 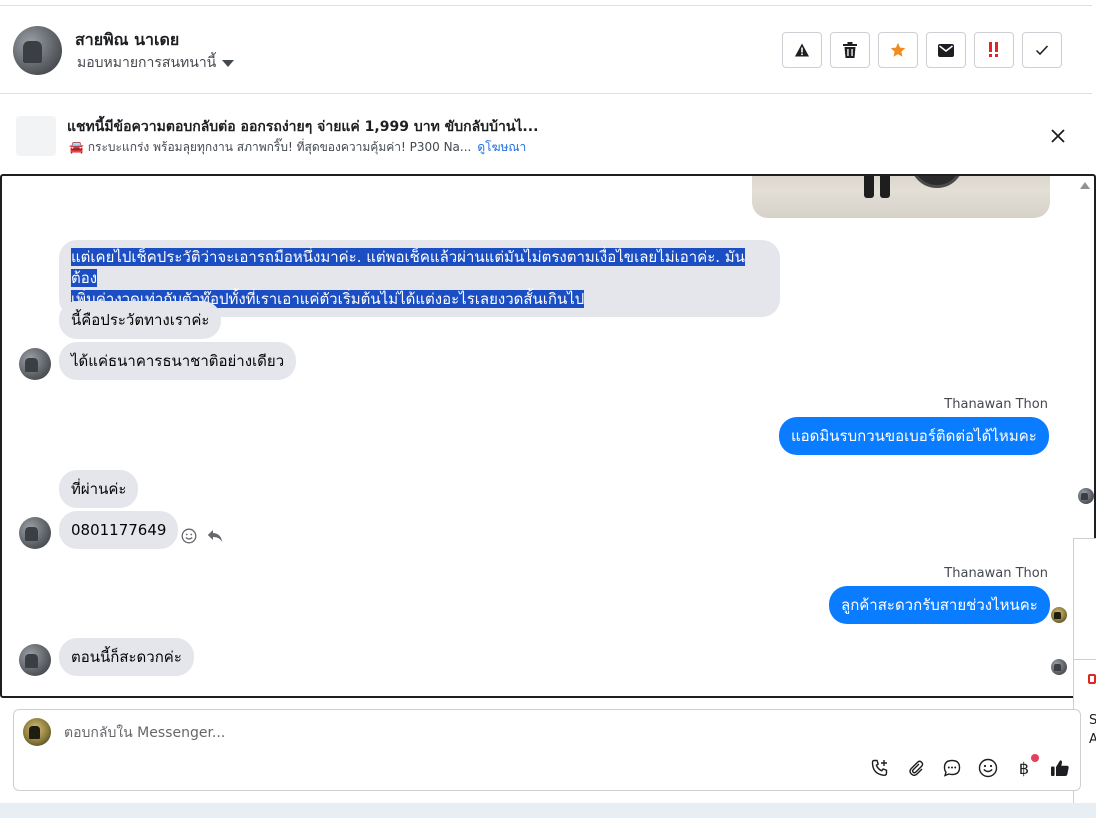 What do you see at coordinates (922, 50) in the screenshot?
I see `header-actions` at bounding box center [922, 50].